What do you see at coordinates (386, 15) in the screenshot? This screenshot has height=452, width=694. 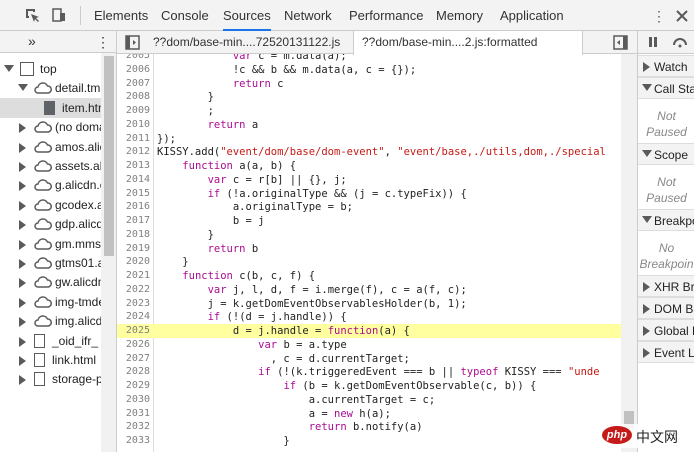 I see `tab-performance: Performance` at bounding box center [386, 15].